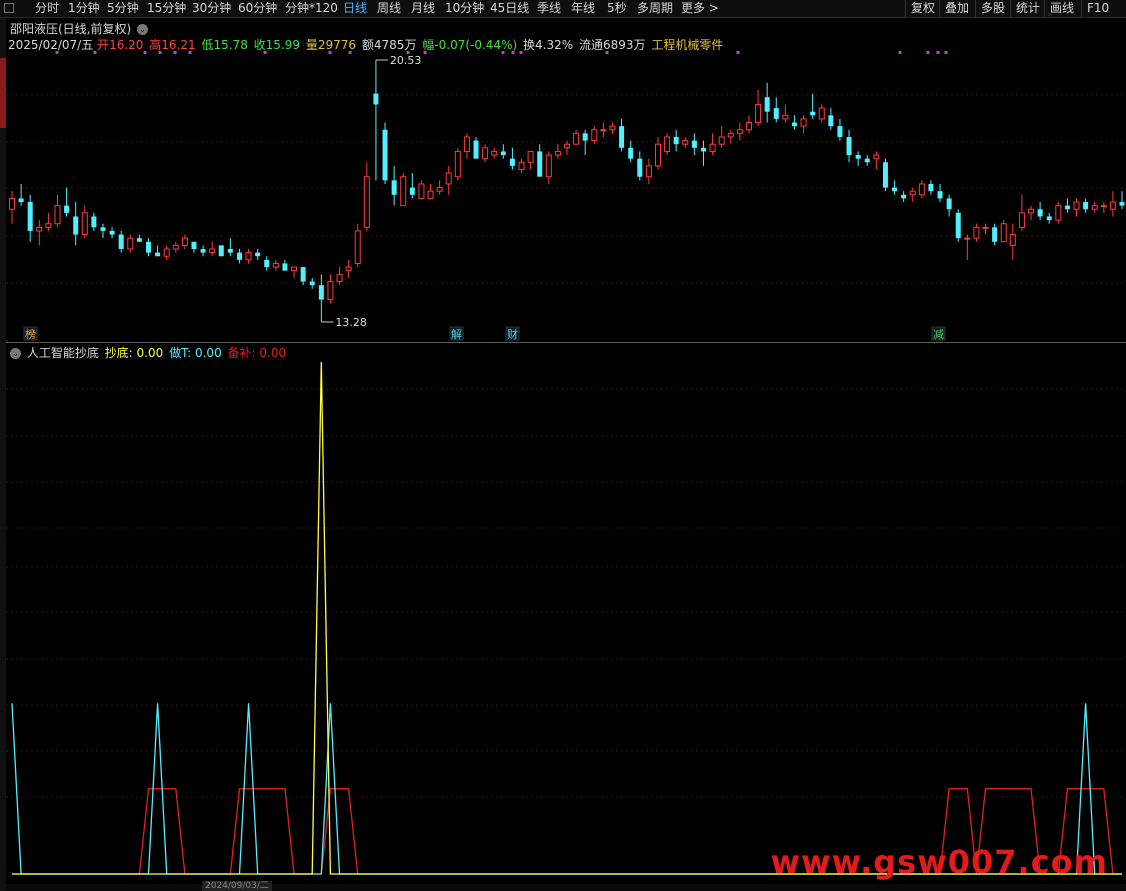 Image resolution: width=1126 pixels, height=891 pixels. I want to click on date-axis: 2024/09/03/二, so click(566, 886).